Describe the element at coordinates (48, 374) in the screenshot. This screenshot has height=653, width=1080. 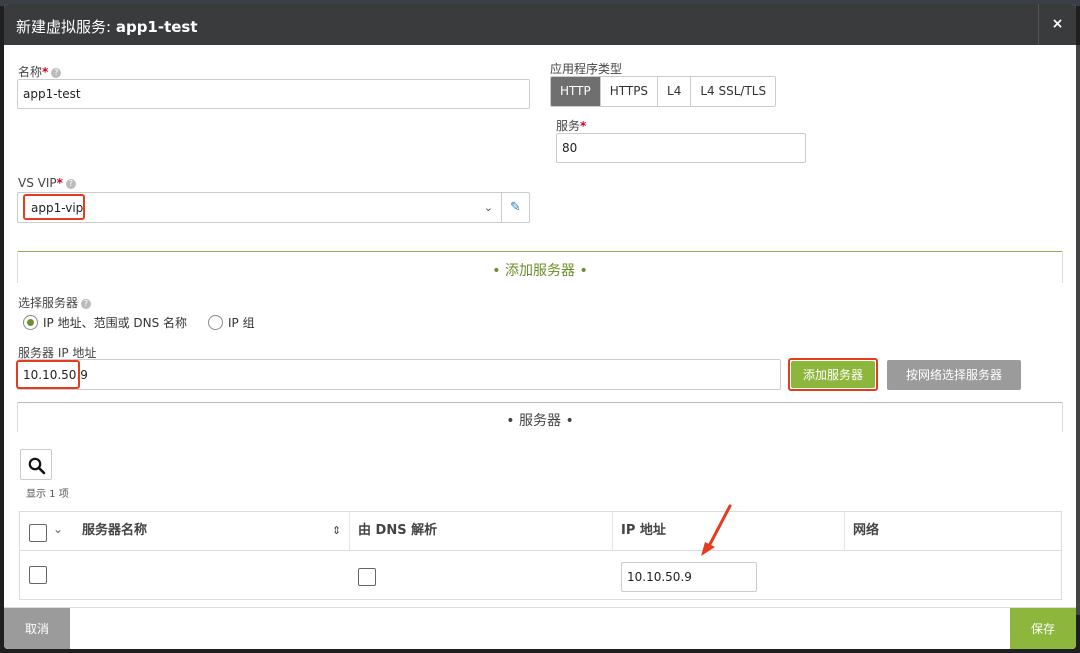
I see `highlight-box-server-ip` at that location.